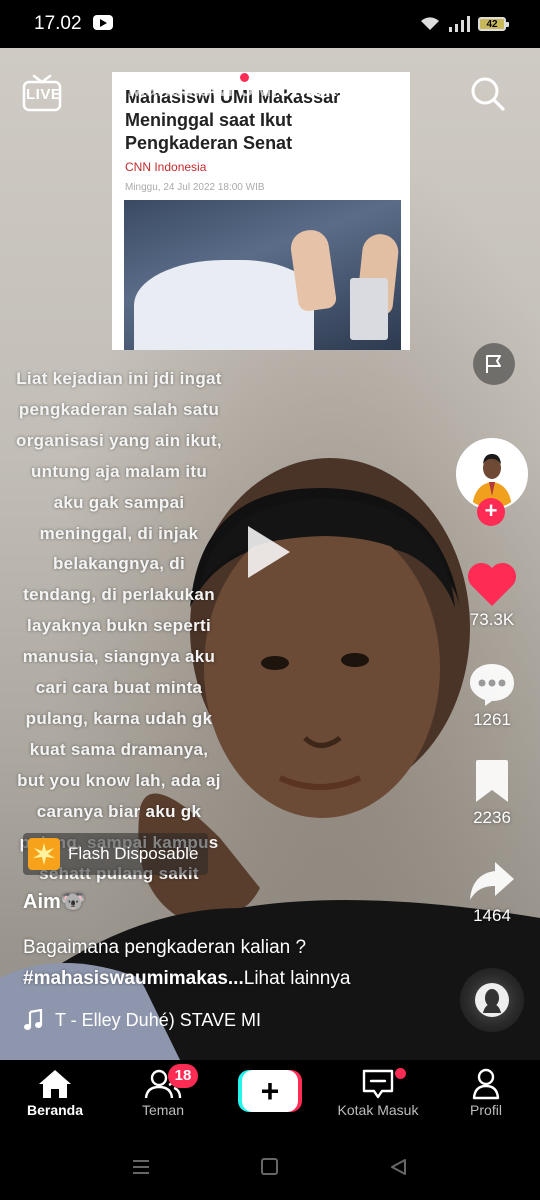  I want to click on see-more-link: Lihat lainnya, so click(297, 978).